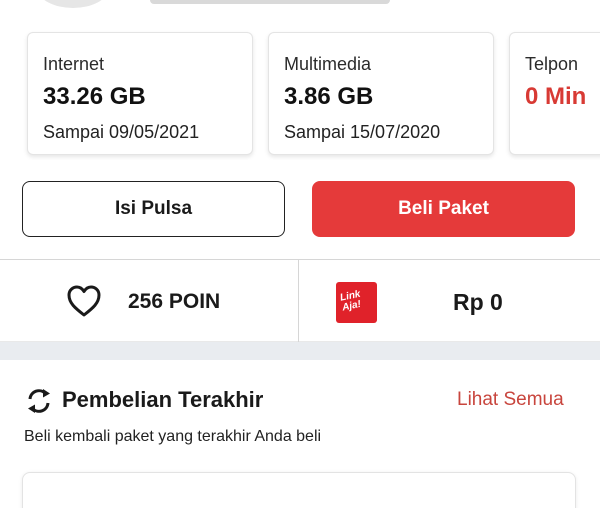  What do you see at coordinates (362, 132) in the screenshot?
I see `quota-card-expiry: Sampai 15/07/2020` at bounding box center [362, 132].